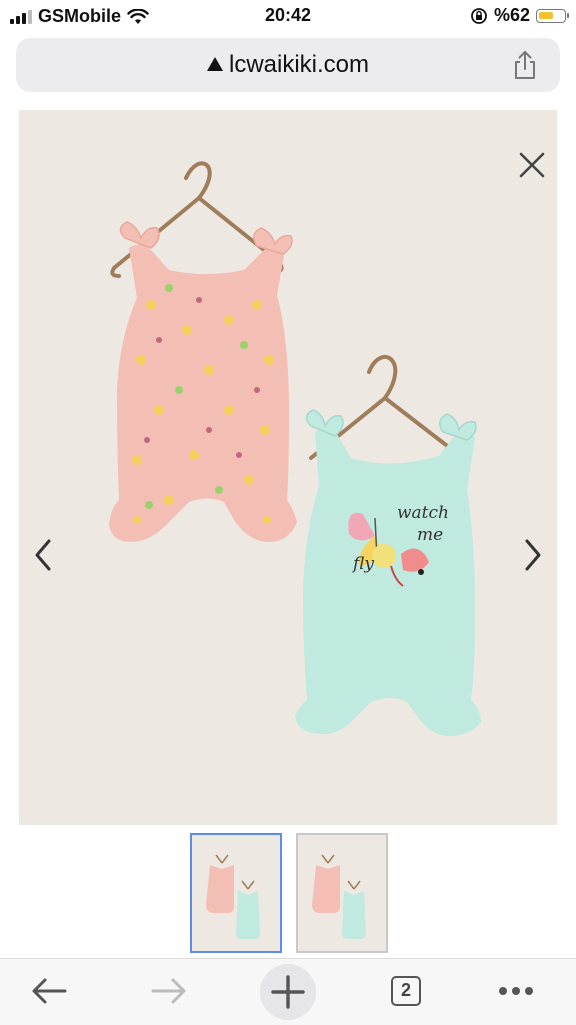 The image size is (576, 1025). What do you see at coordinates (214, 63) in the screenshot?
I see `warning-icon` at bounding box center [214, 63].